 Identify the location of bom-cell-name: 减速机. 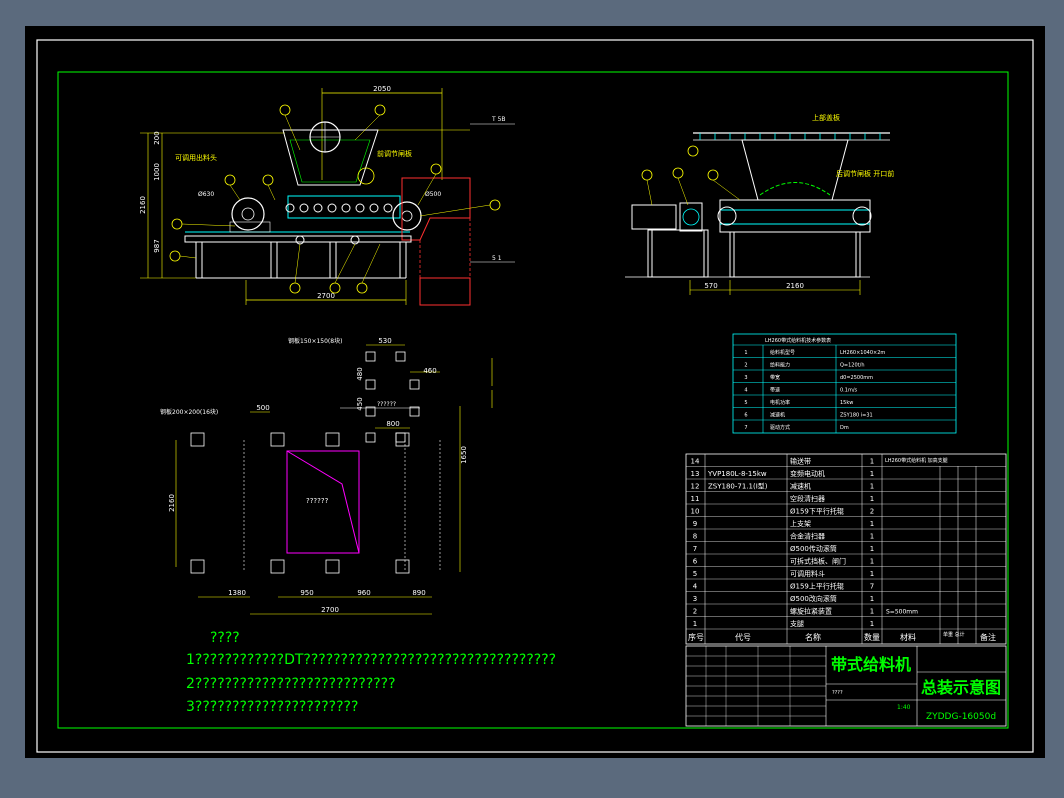
(800, 486).